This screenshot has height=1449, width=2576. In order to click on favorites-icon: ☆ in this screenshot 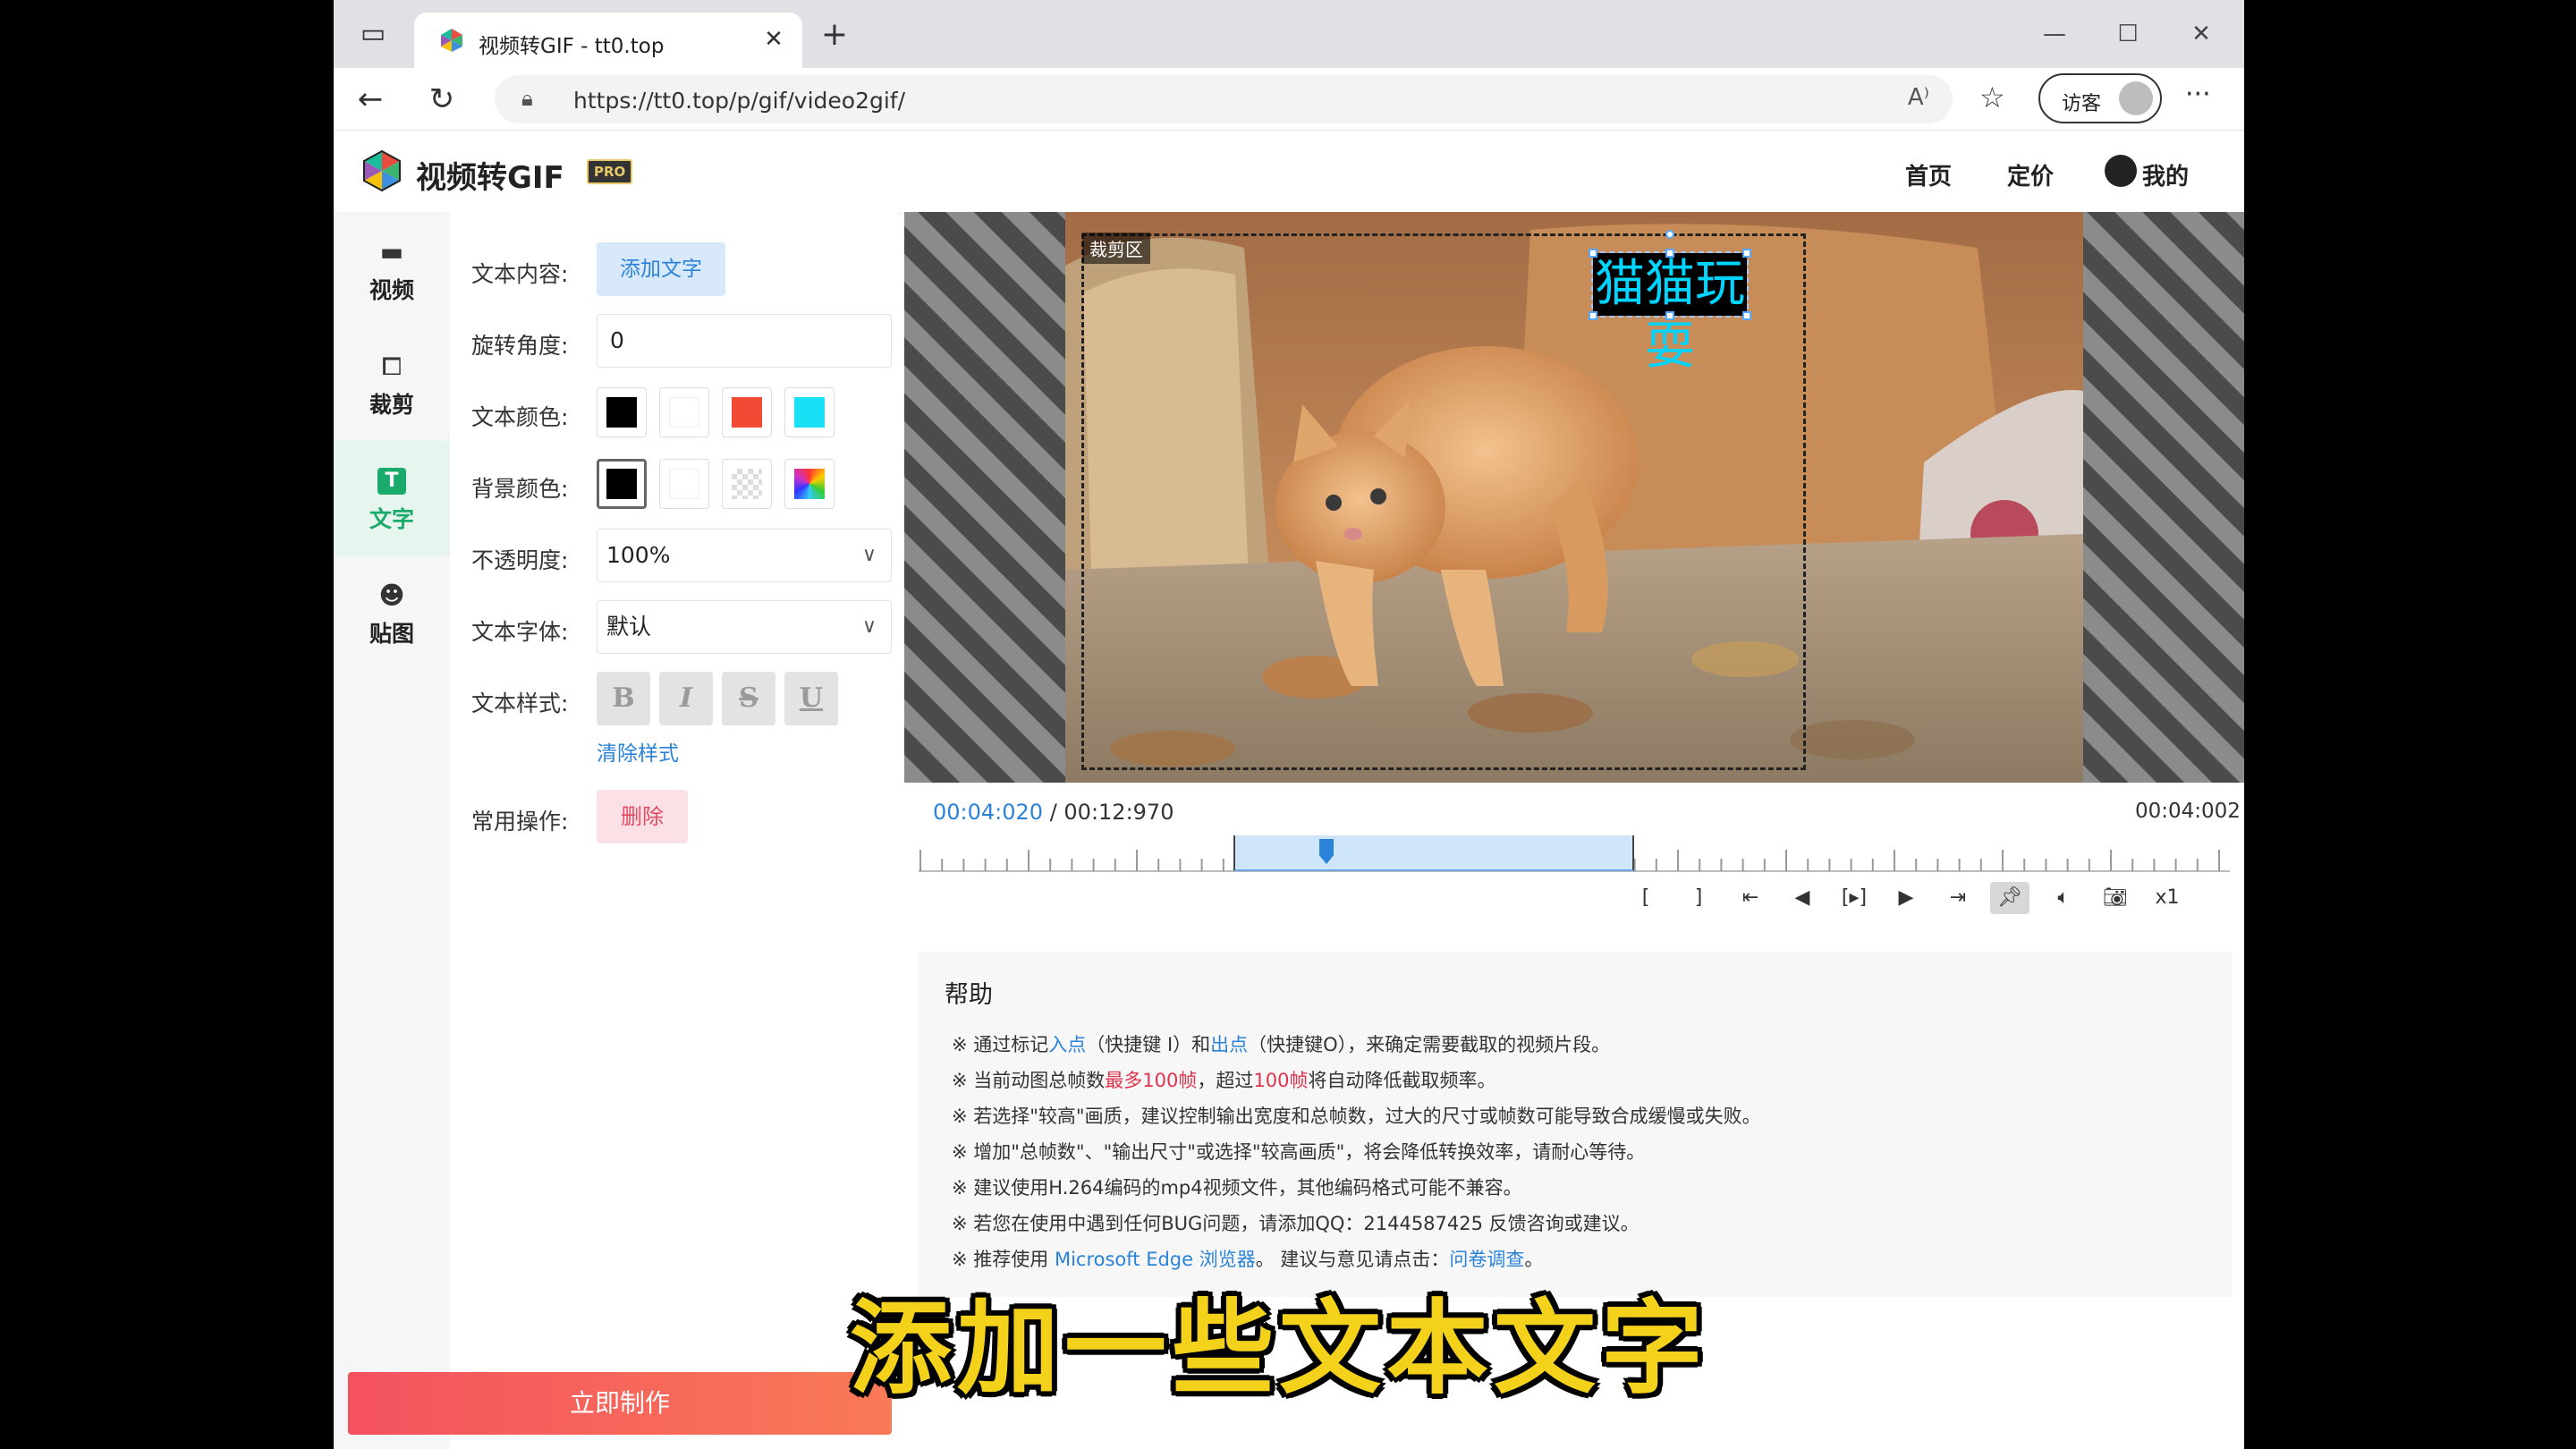, I will do `click(1992, 97)`.